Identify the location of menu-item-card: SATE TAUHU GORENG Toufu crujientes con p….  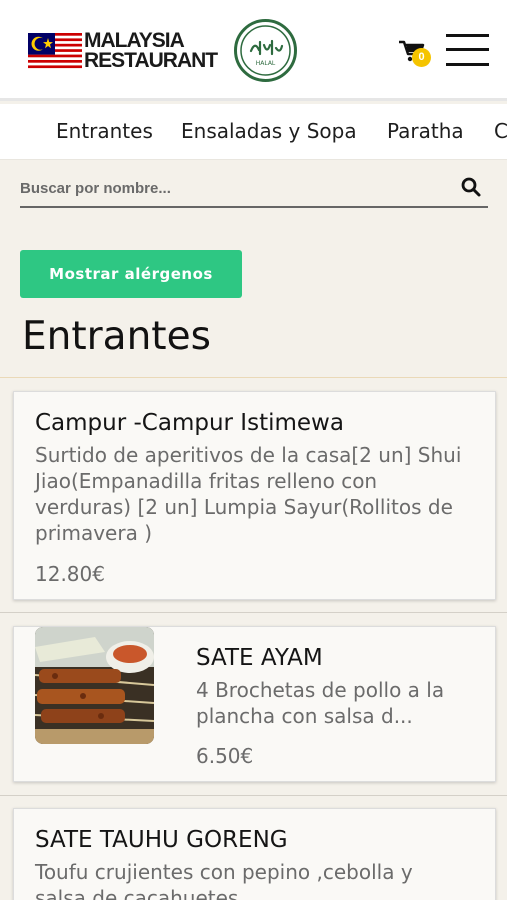
(254, 854).